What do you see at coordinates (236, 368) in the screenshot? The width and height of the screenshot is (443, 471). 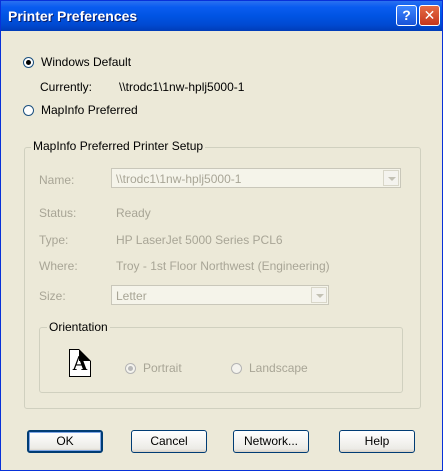 I see `landscape-radio` at bounding box center [236, 368].